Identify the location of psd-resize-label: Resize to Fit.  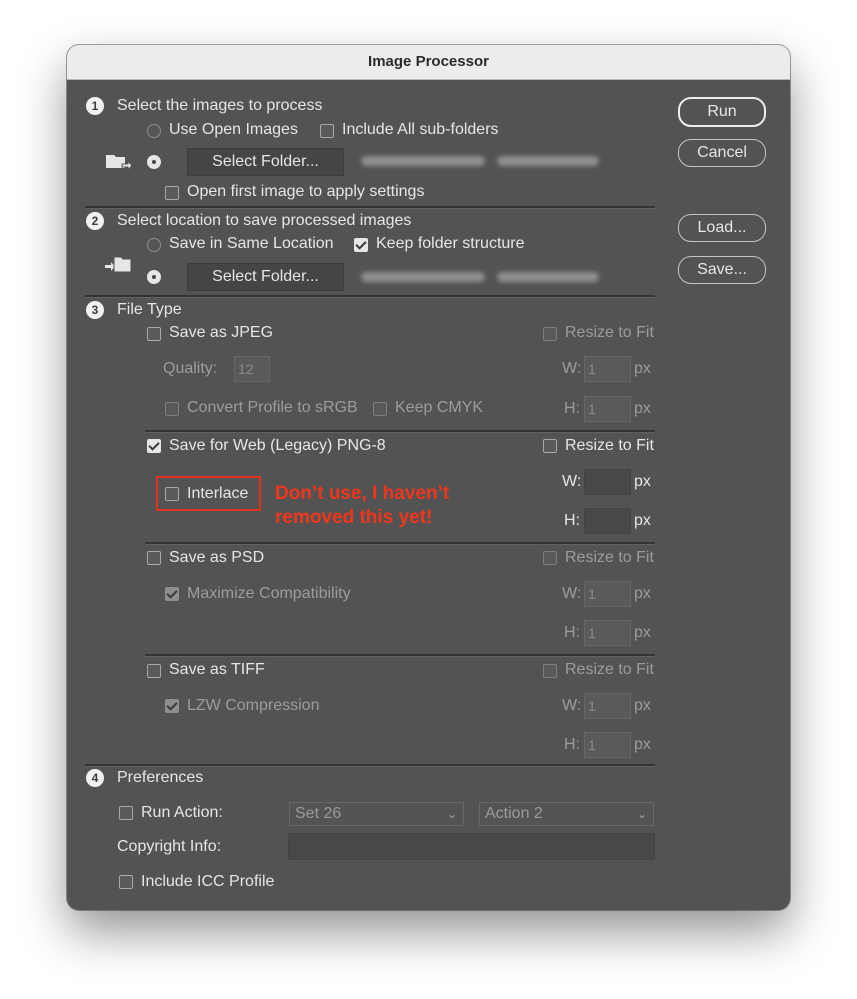
(609, 557).